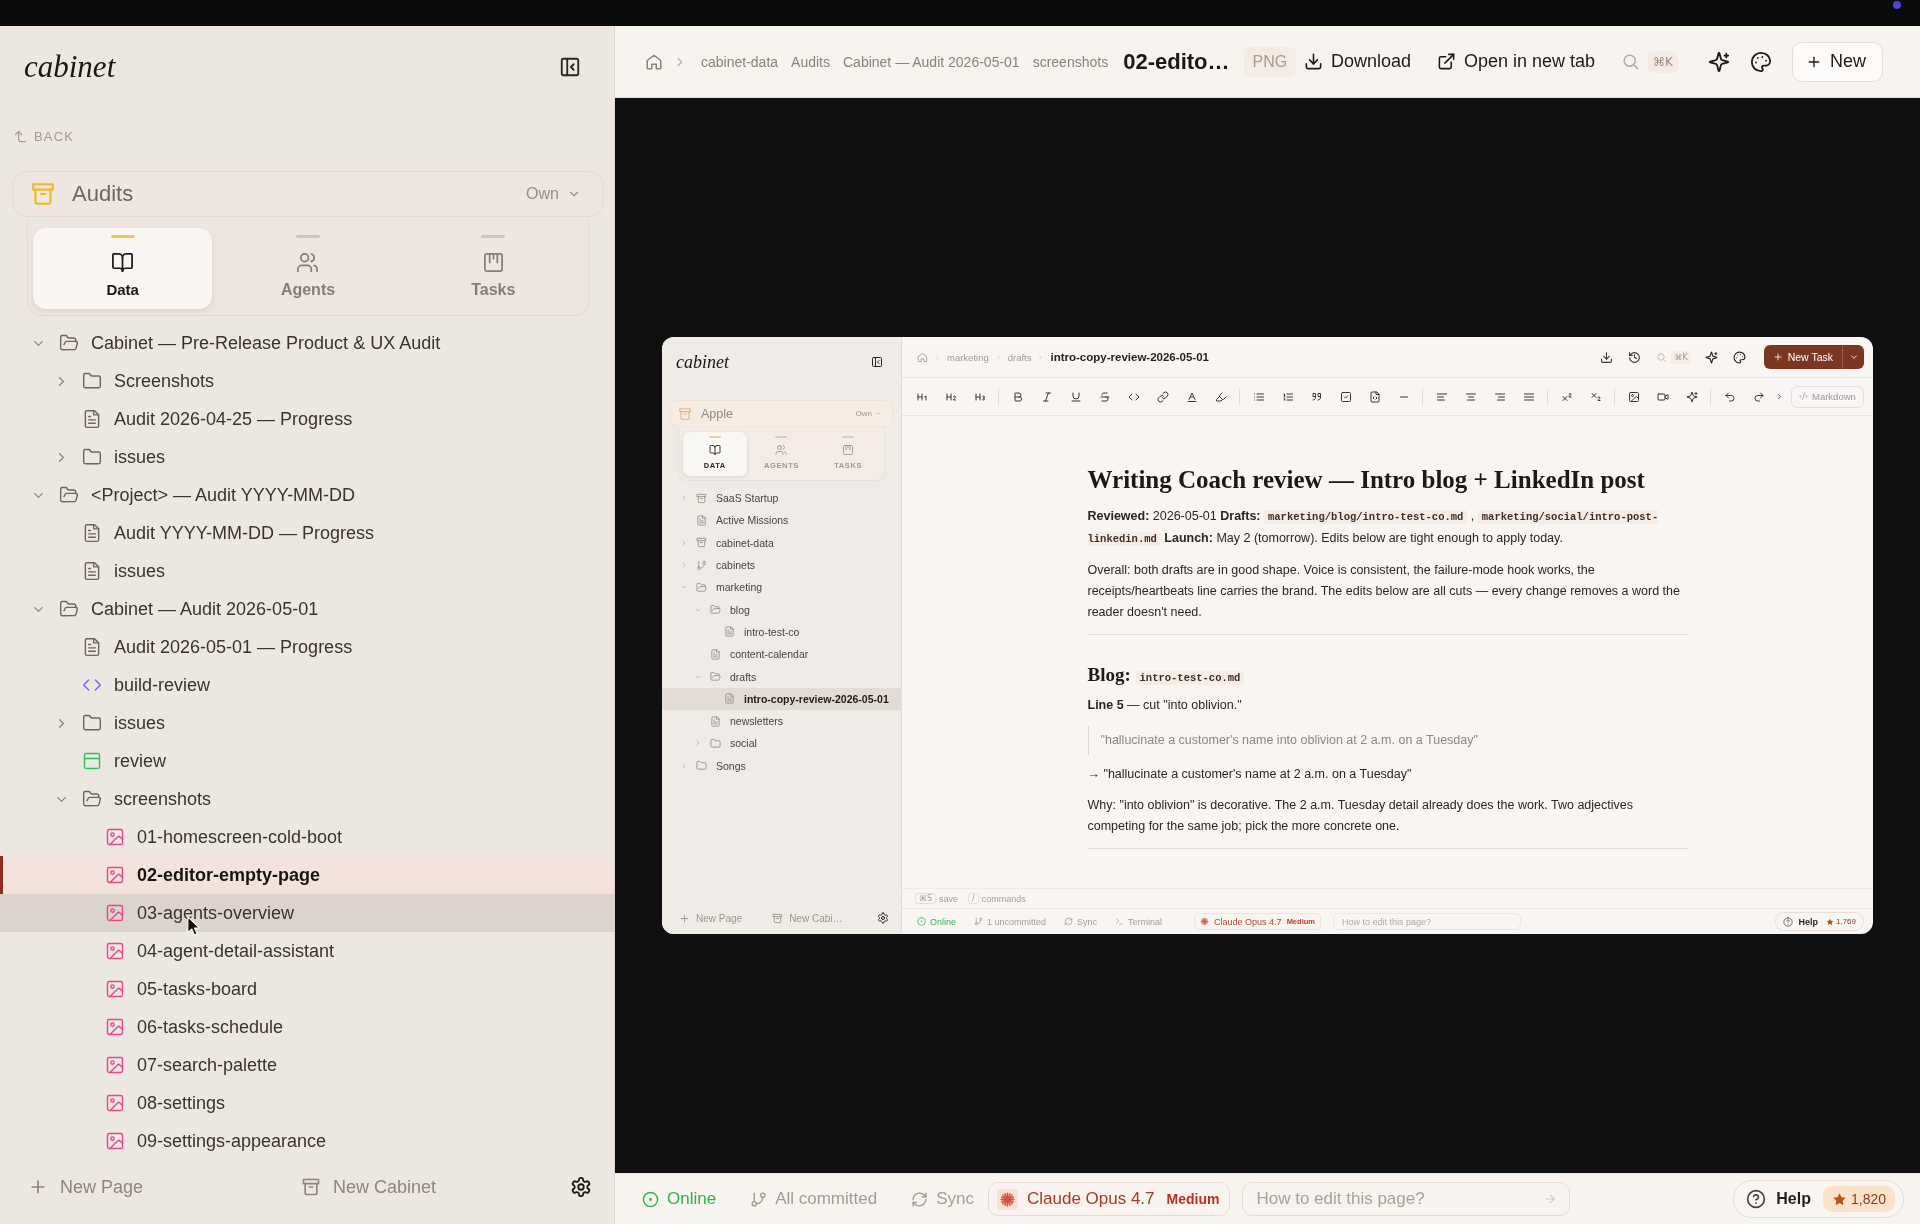  I want to click on tree-item: Audit YYYY-MM-DD — Progress, so click(307, 533).